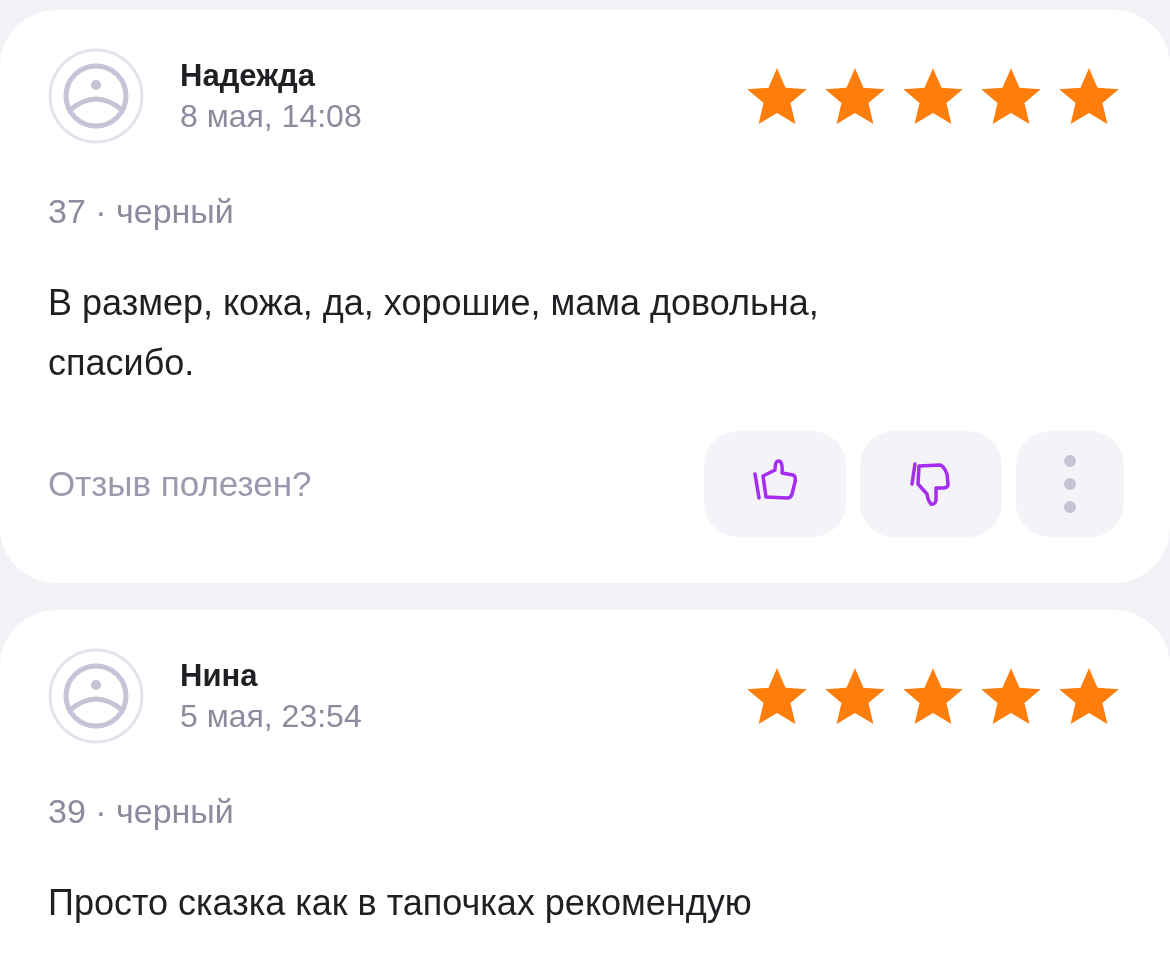 The image size is (1170, 960). I want to click on review-date: 8 мая, 14:08, so click(271, 116).